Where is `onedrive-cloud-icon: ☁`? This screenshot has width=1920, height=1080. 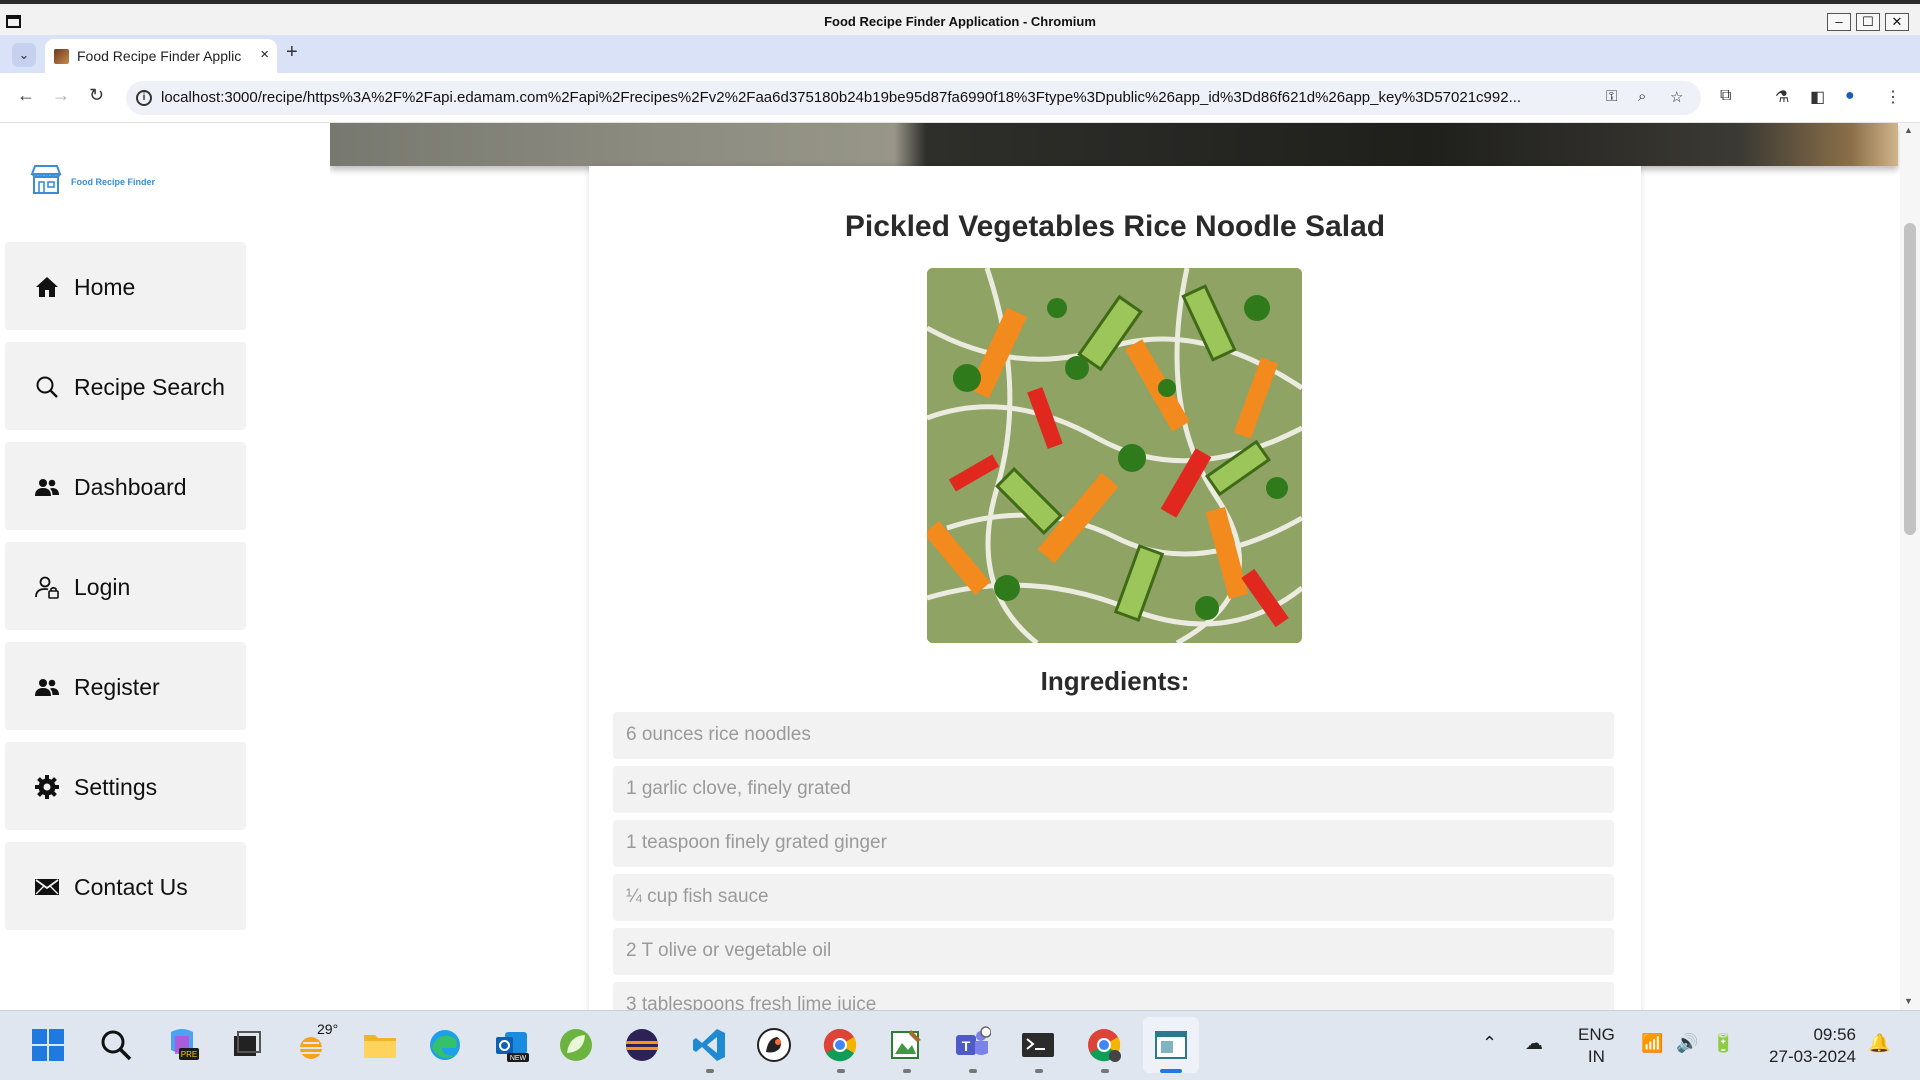 onedrive-cloud-icon: ☁ is located at coordinates (1534, 1043).